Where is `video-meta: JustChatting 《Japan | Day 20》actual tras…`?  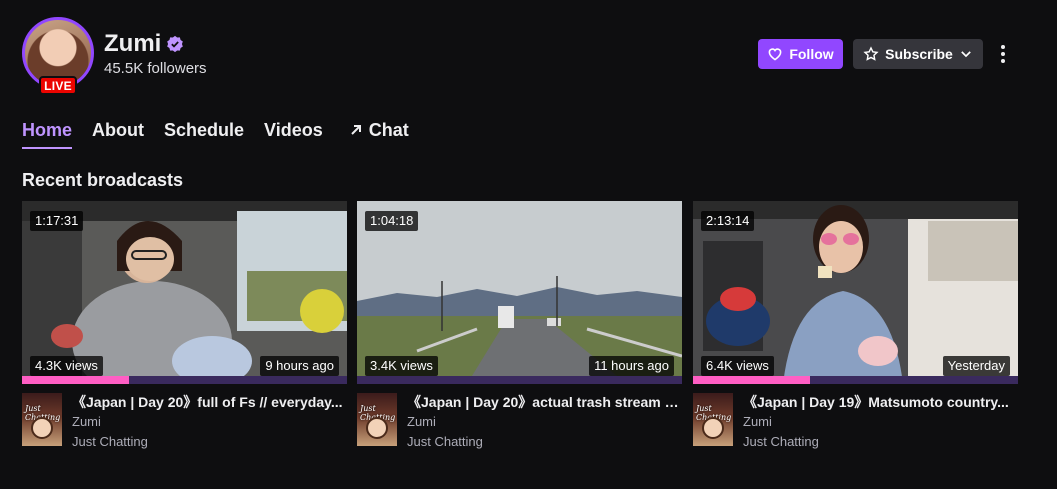 video-meta: JustChatting 《Japan | Day 20》actual tras… is located at coordinates (519, 422).